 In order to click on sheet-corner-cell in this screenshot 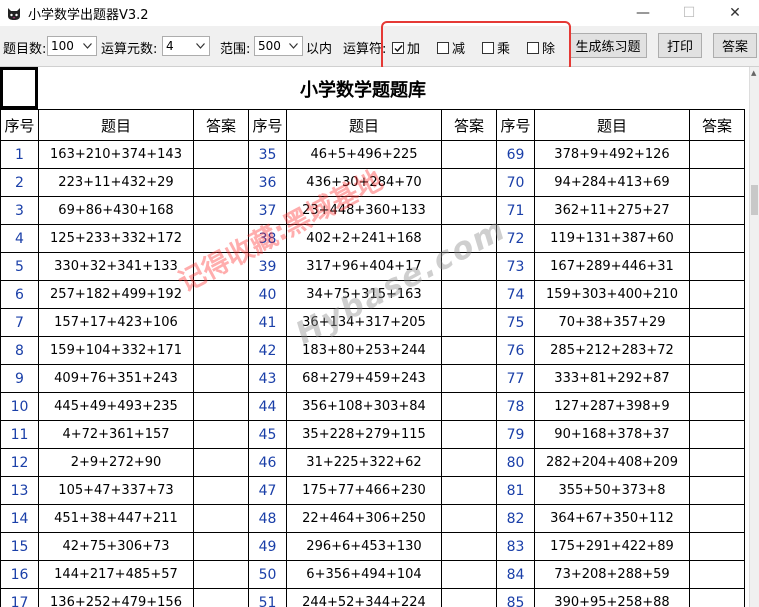, I will do `click(19, 88)`.